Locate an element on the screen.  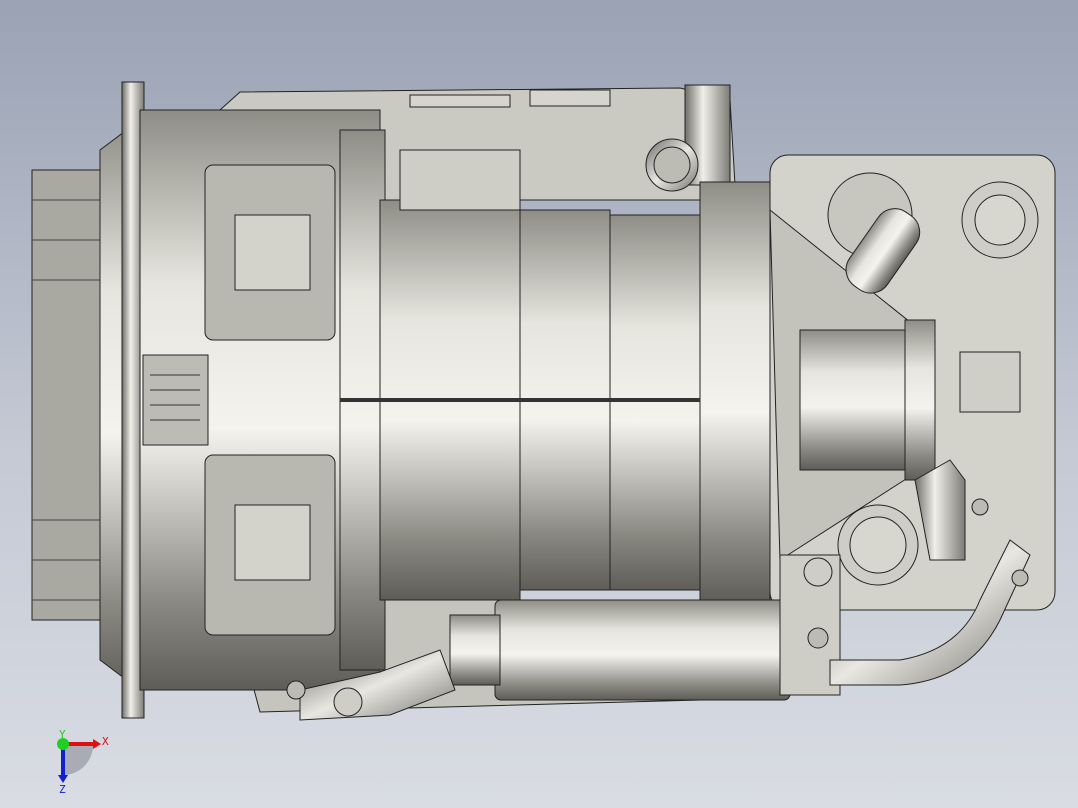
nameplate is located at coordinates (175, 400).